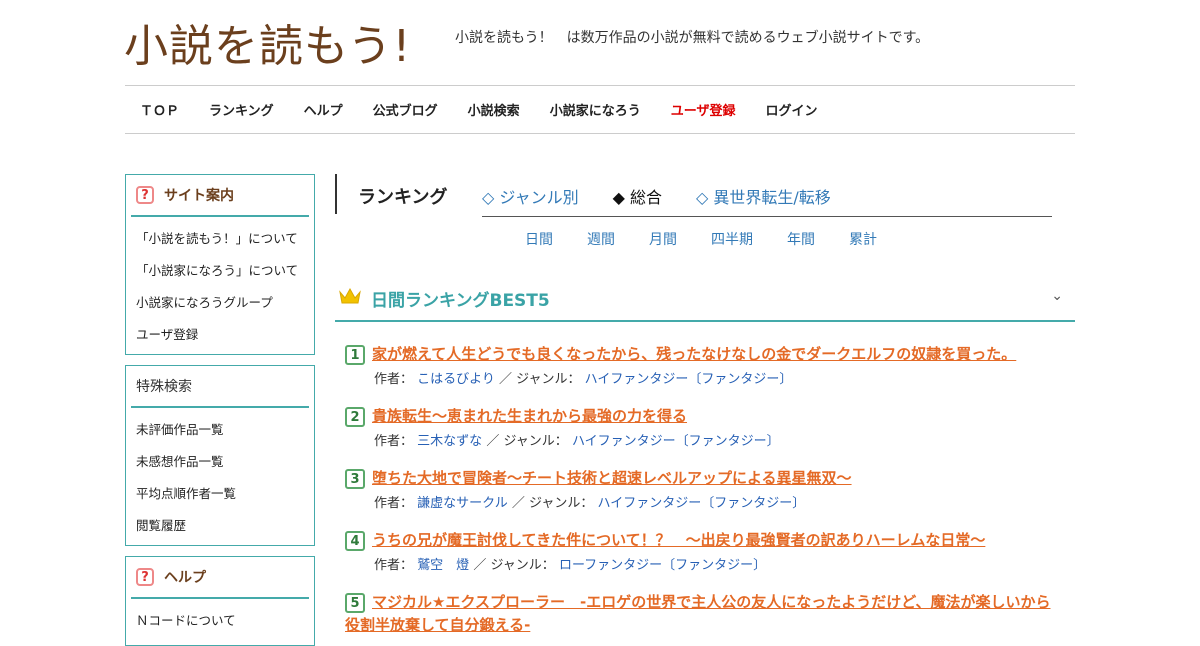  Describe the element at coordinates (350, 295) in the screenshot. I see `crown-icon` at that location.